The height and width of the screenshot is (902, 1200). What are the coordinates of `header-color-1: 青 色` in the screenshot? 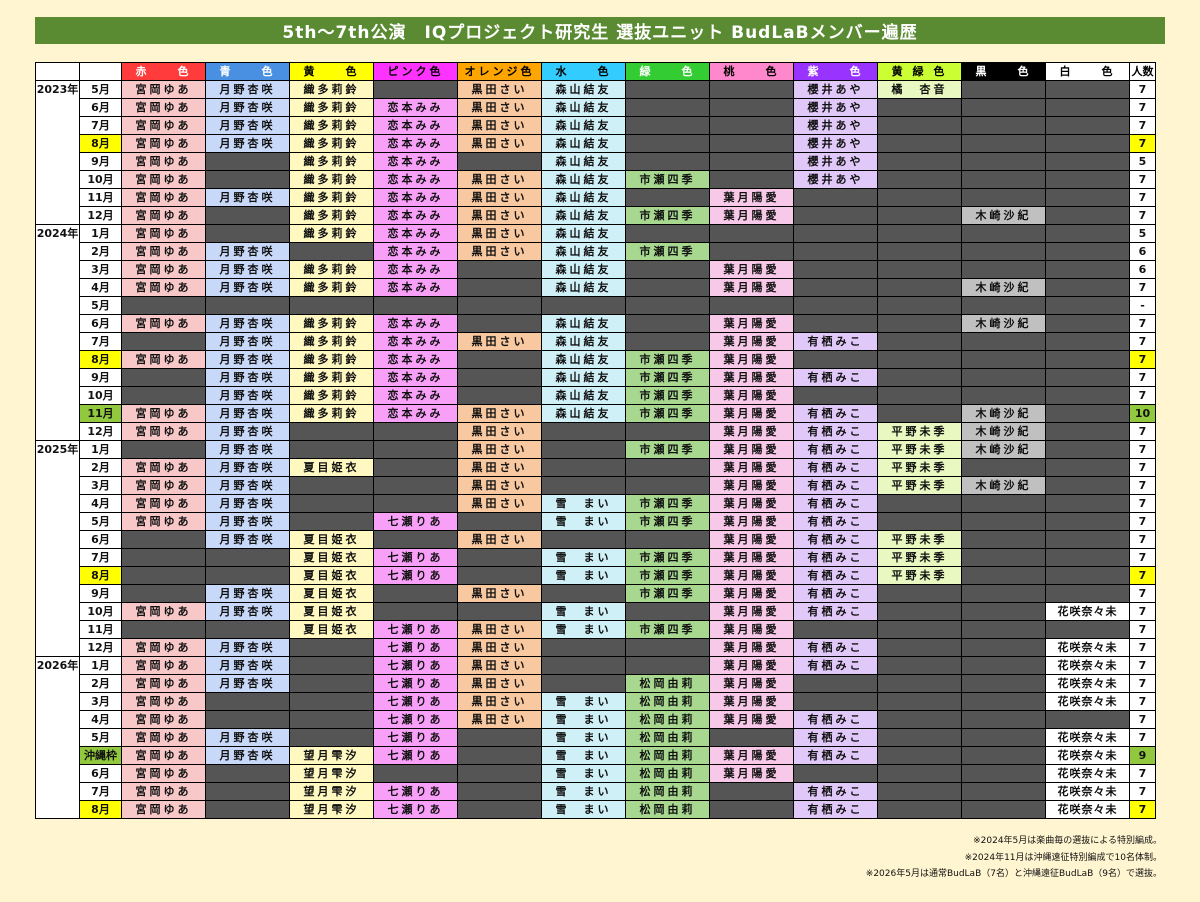 It's located at (247, 71).